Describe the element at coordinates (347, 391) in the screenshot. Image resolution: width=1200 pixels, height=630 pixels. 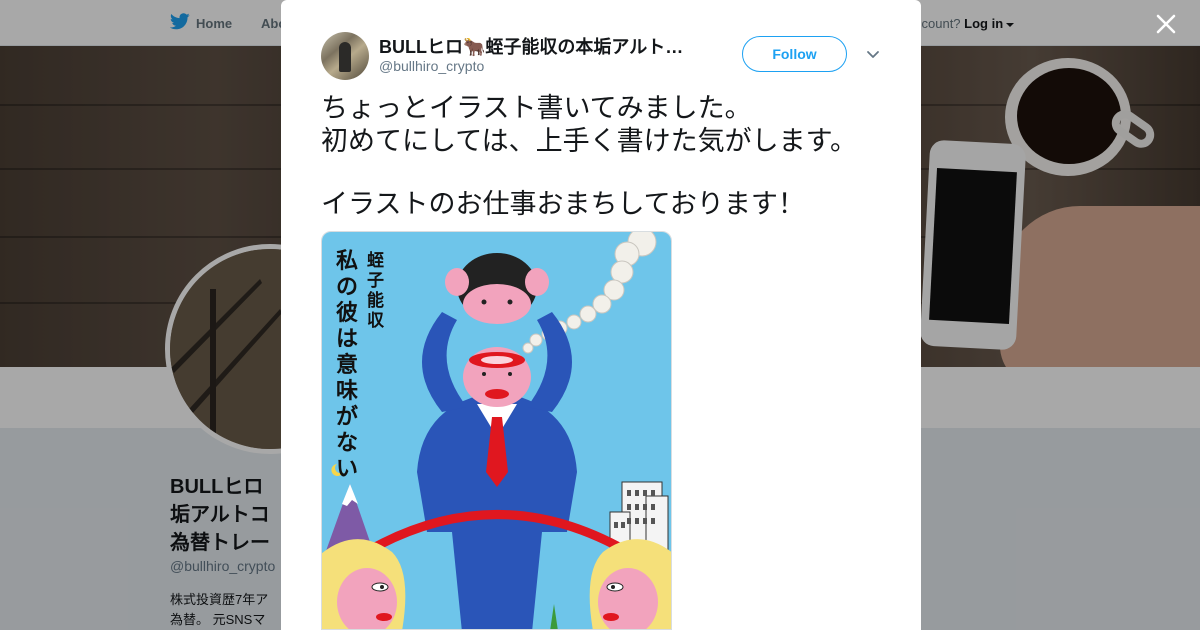
I see `illustration-title-char: 味` at that location.